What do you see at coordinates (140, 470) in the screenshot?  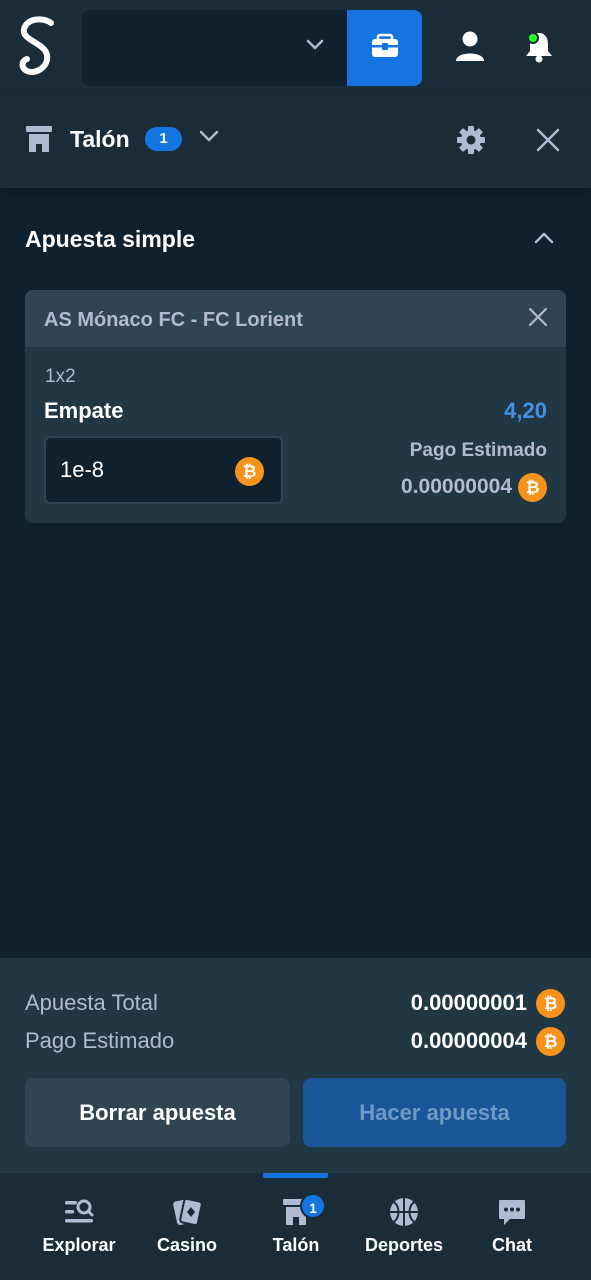 I see `stake-input` at bounding box center [140, 470].